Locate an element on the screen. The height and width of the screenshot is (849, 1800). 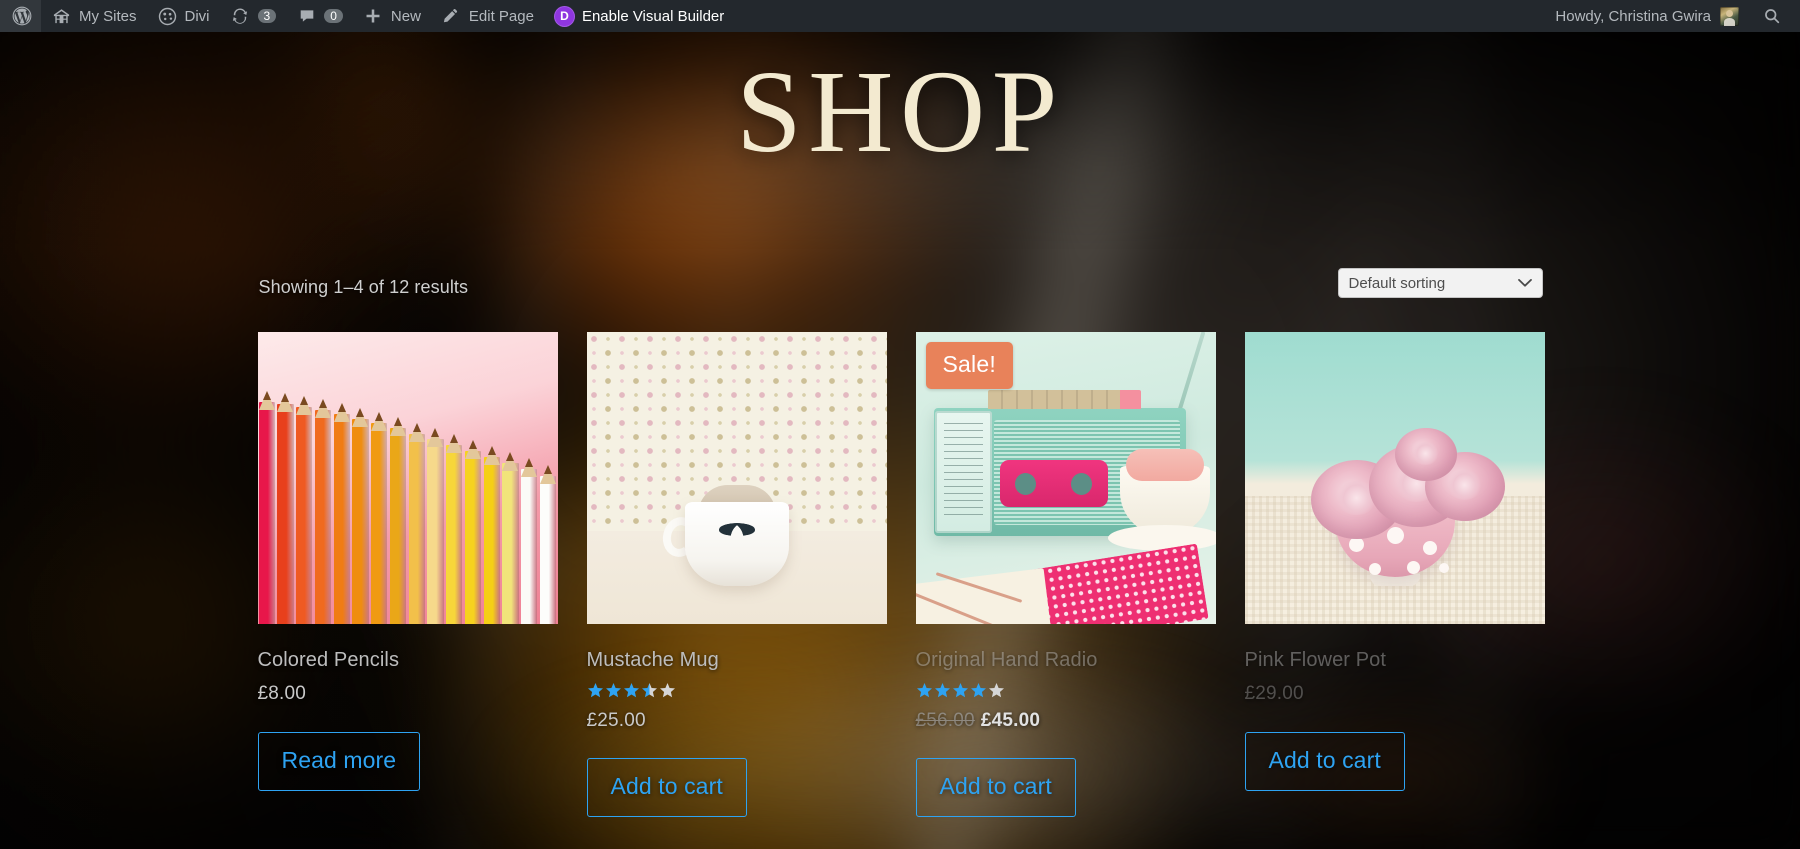
adminbar-item-my-sites: My Sites is located at coordinates (94, 16).